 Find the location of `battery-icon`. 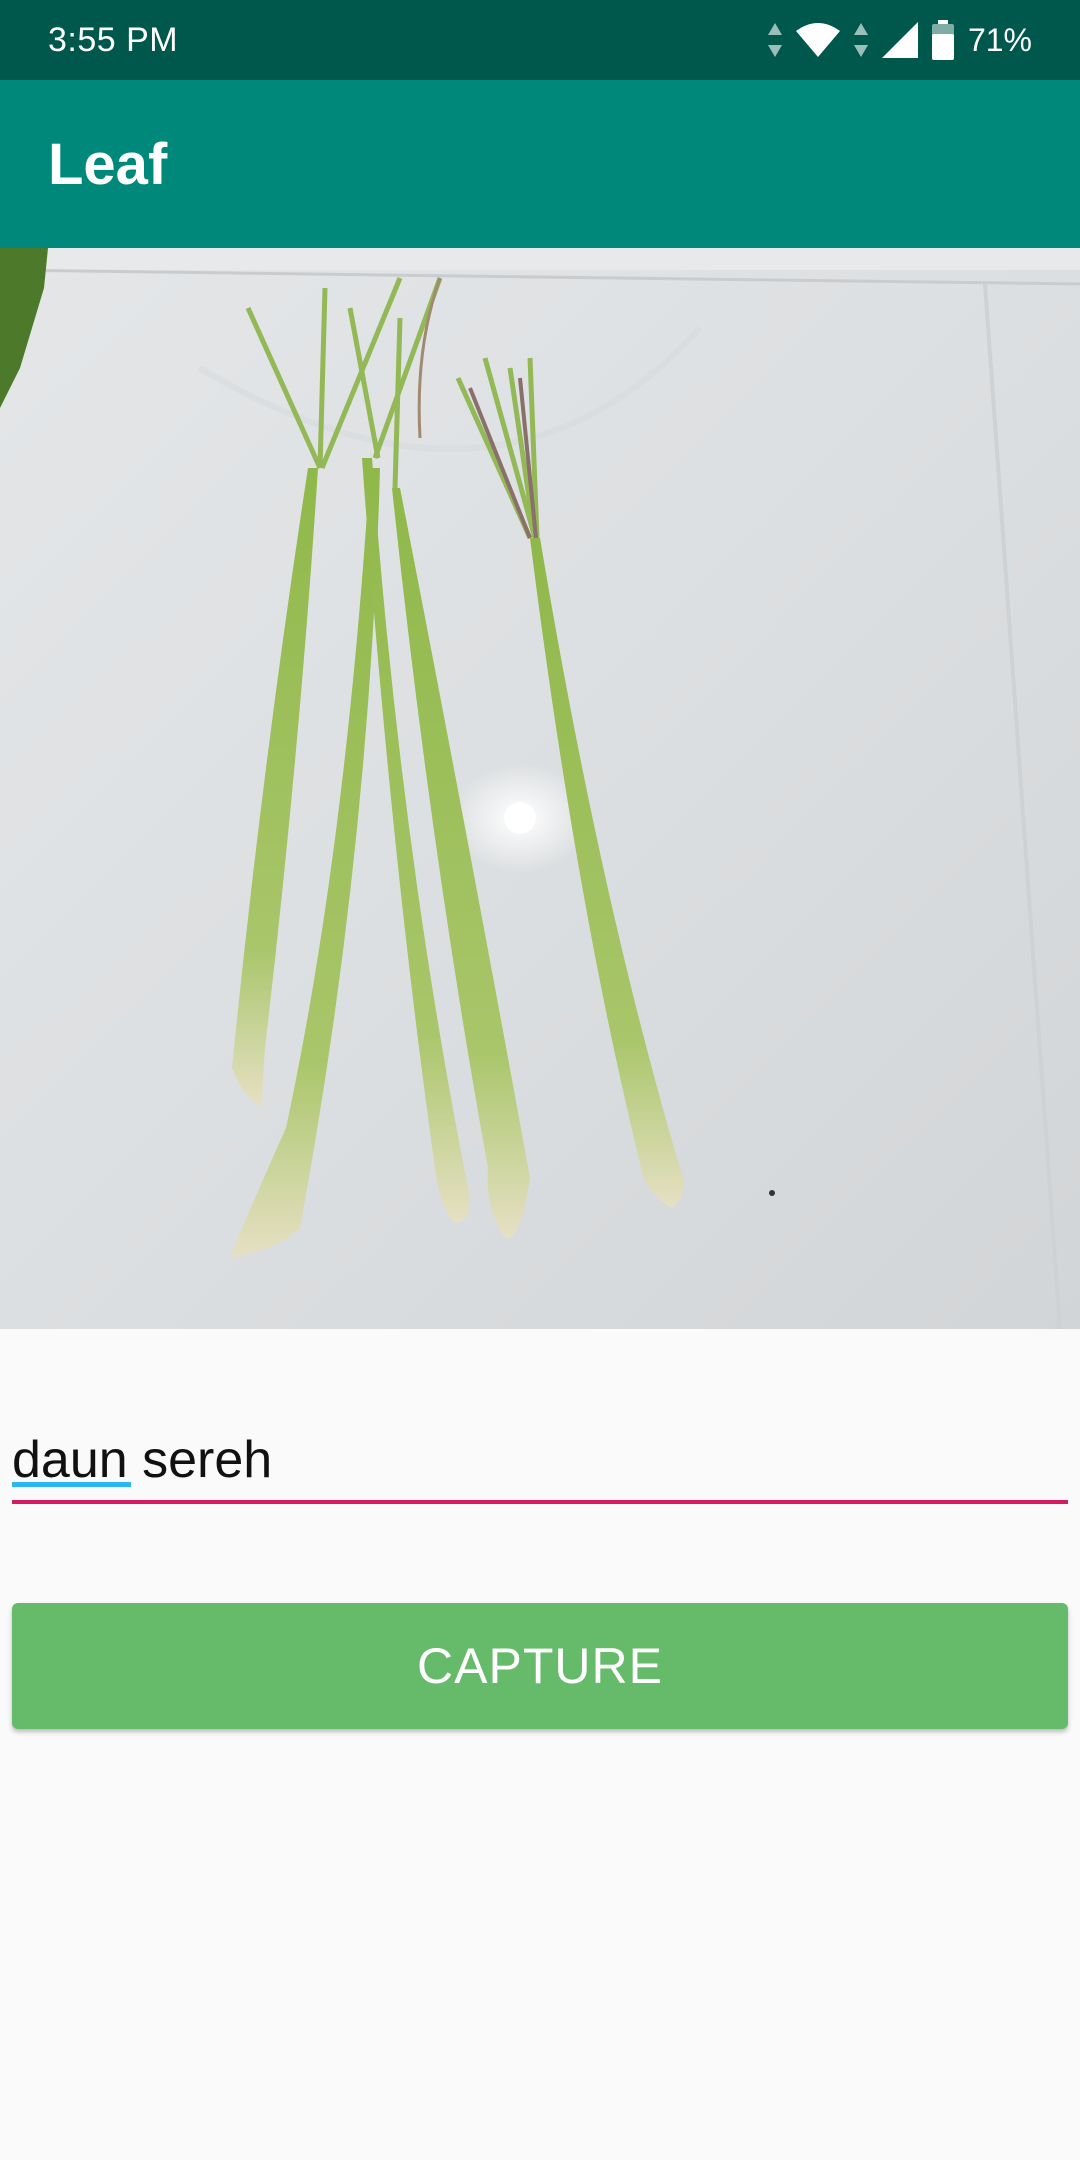

battery-icon is located at coordinates (942, 40).